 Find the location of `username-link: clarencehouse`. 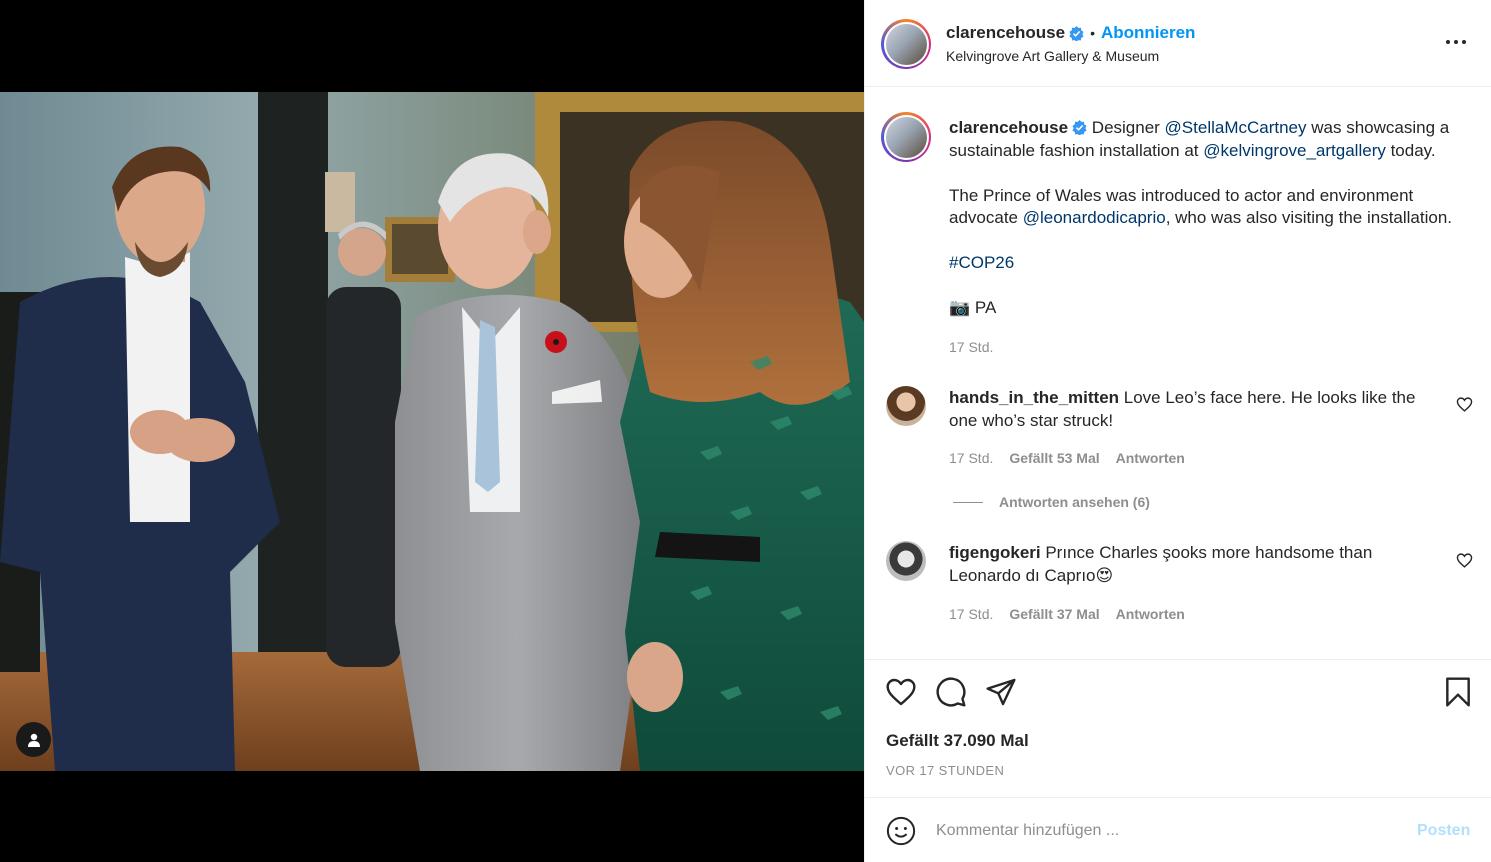

username-link: clarencehouse is located at coordinates (1005, 33).